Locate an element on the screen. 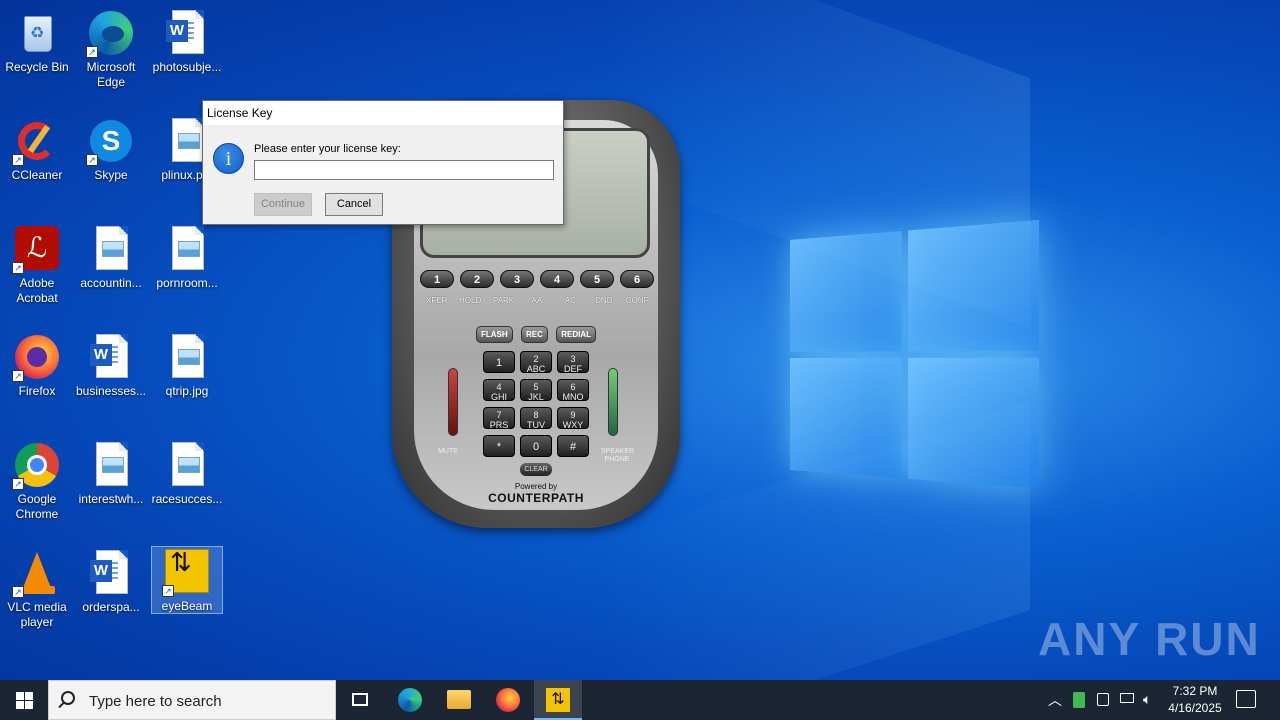 This screenshot has height=720, width=1280. key-2: 2 ABC is located at coordinates (536, 362).